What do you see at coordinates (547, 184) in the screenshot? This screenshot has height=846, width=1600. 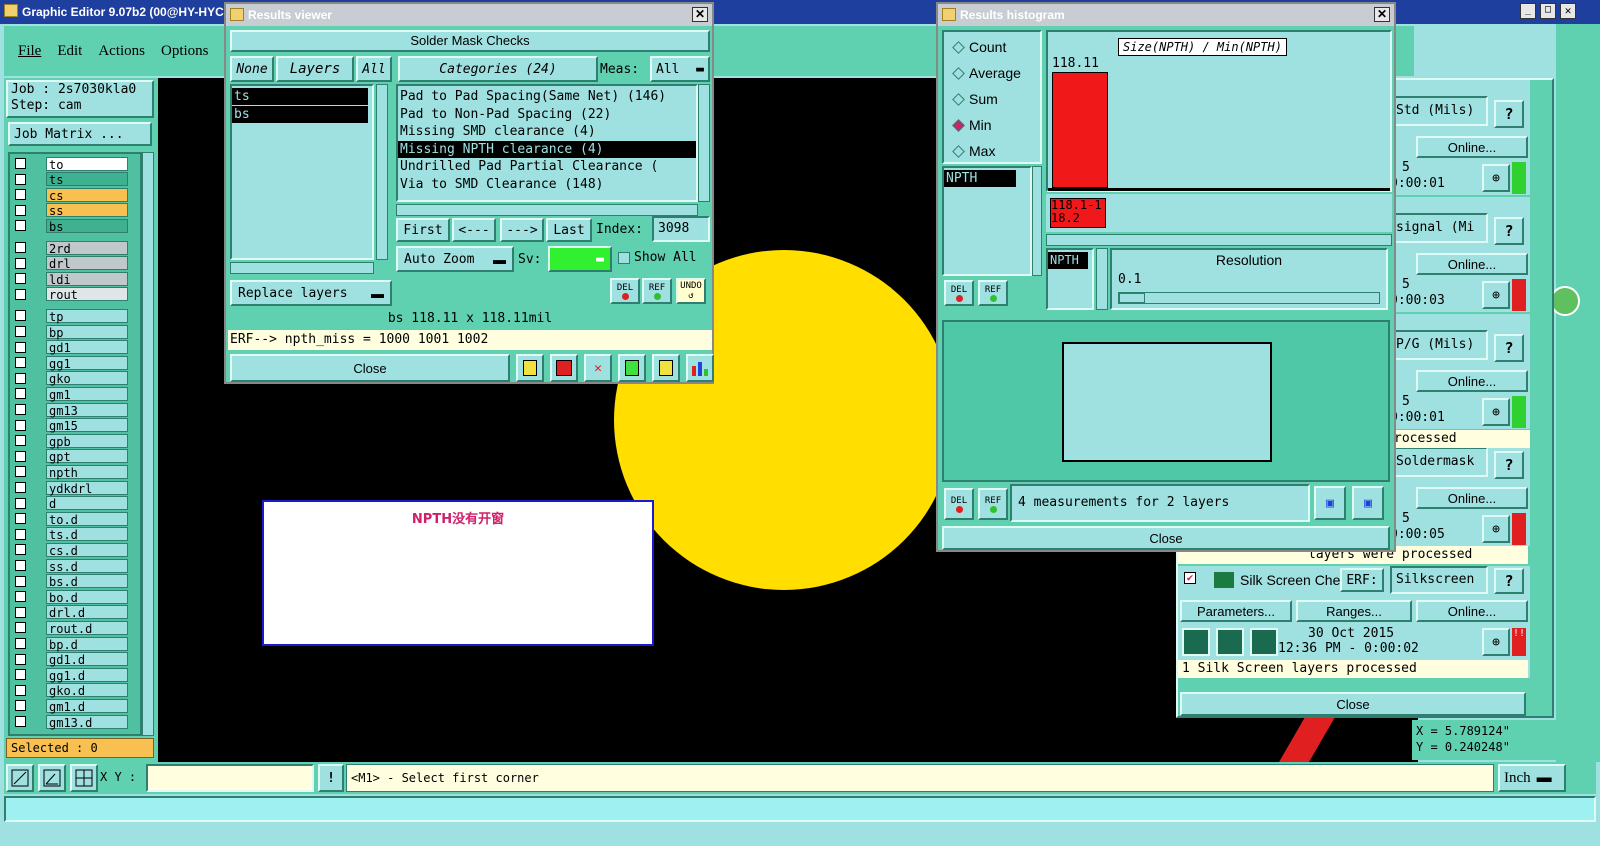 I see `category-item: Via to SMD Clearance (148)` at bounding box center [547, 184].